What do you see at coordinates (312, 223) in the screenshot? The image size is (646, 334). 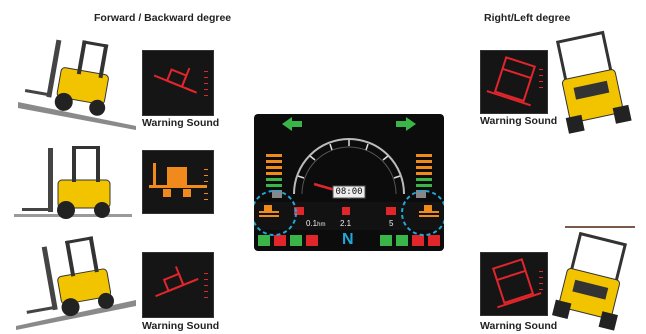 I see `readout-left-value: 0.1` at bounding box center [312, 223].